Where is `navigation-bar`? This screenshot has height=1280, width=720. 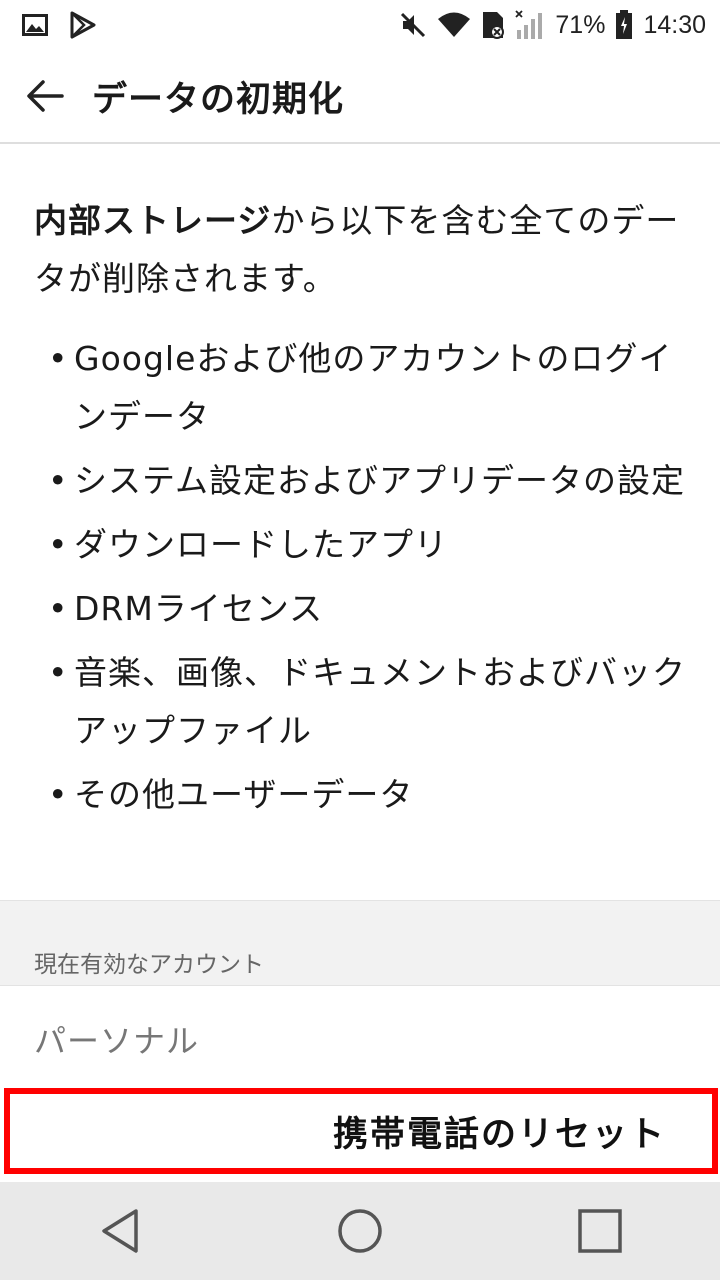
navigation-bar is located at coordinates (360, 1231).